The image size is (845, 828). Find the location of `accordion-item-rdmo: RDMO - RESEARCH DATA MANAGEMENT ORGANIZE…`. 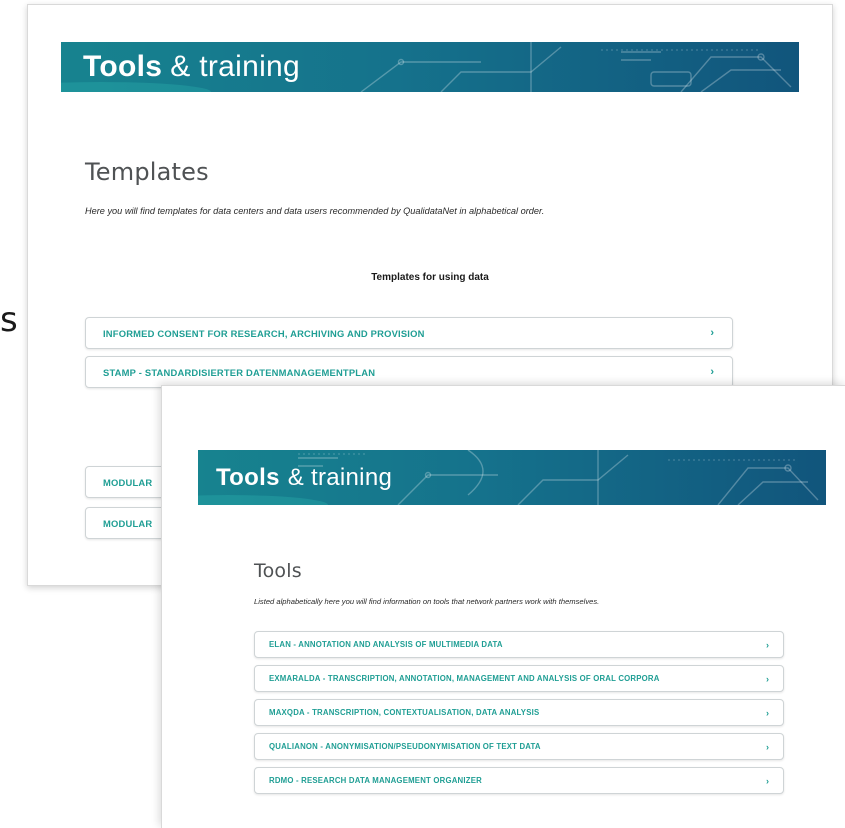

accordion-item-rdmo: RDMO - RESEARCH DATA MANAGEMENT ORGANIZE… is located at coordinates (519, 780).